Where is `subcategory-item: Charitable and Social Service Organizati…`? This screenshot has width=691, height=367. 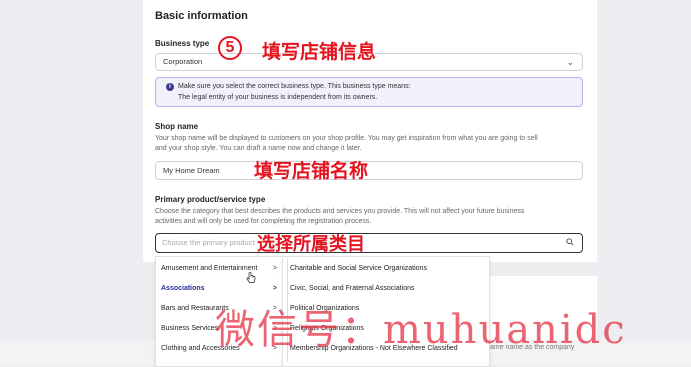 subcategory-item: Charitable and Social Service Organizati… is located at coordinates (358, 268).